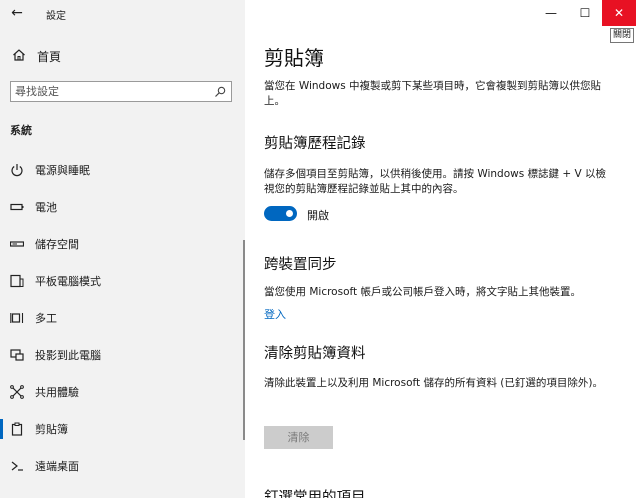 Image resolution: width=636 pixels, height=498 pixels. What do you see at coordinates (17, 429) in the screenshot?
I see `clipboard-icon` at bounding box center [17, 429].